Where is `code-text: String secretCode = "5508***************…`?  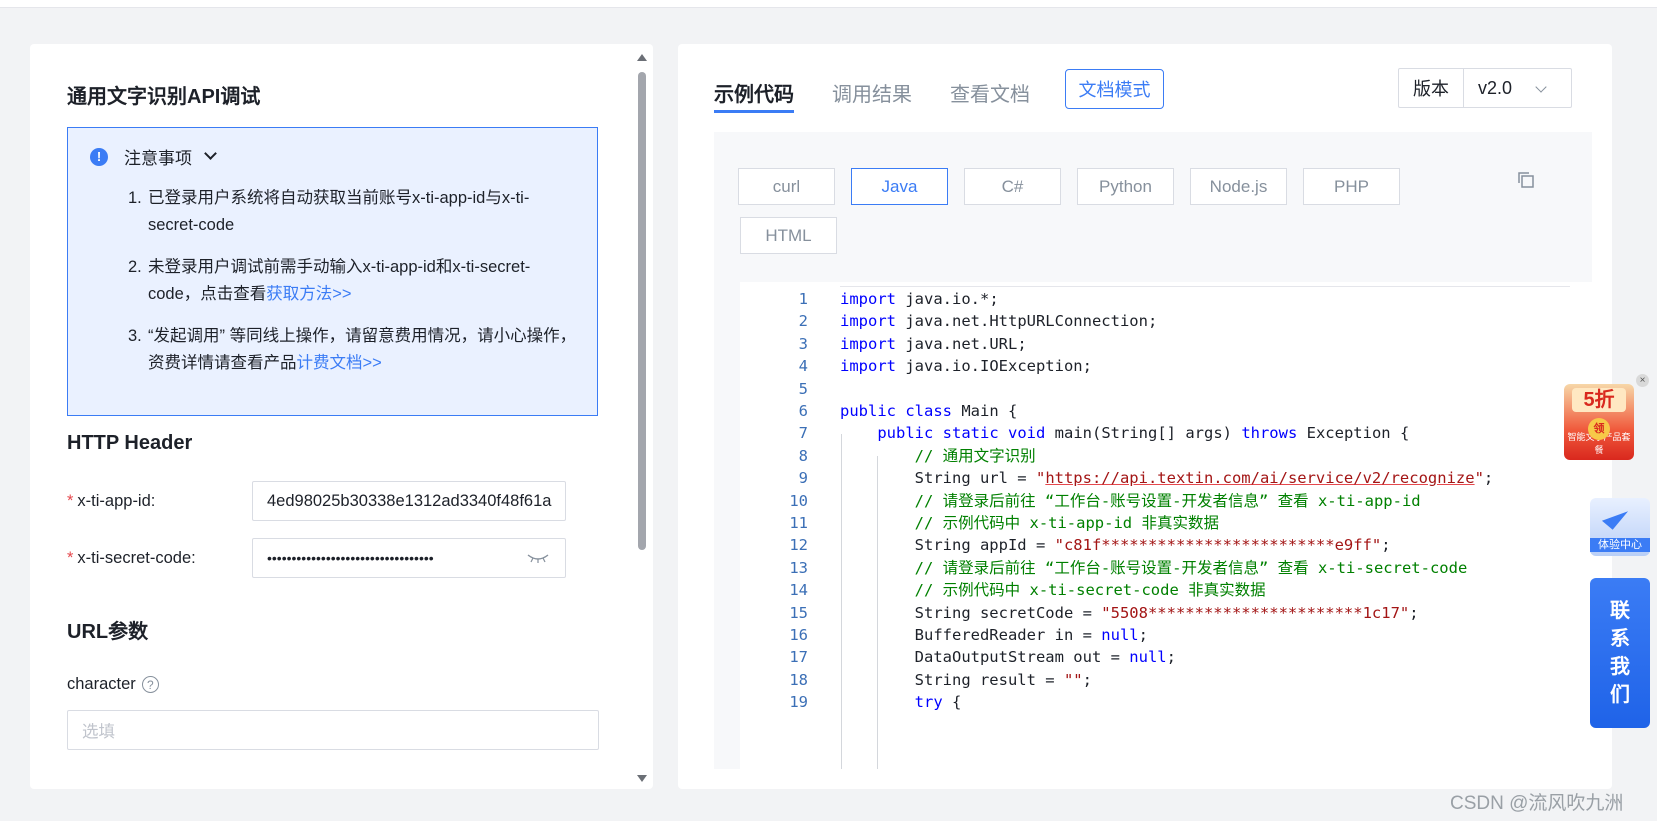
code-text: String secretCode = "5508***************… is located at coordinates (1129, 612).